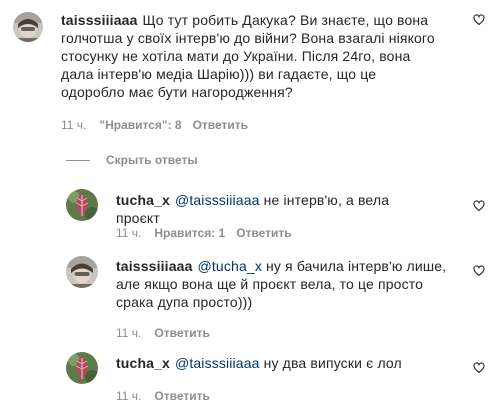 The height and width of the screenshot is (418, 495). I want to click on reply-likes-count: Нравится: 1, so click(189, 233).